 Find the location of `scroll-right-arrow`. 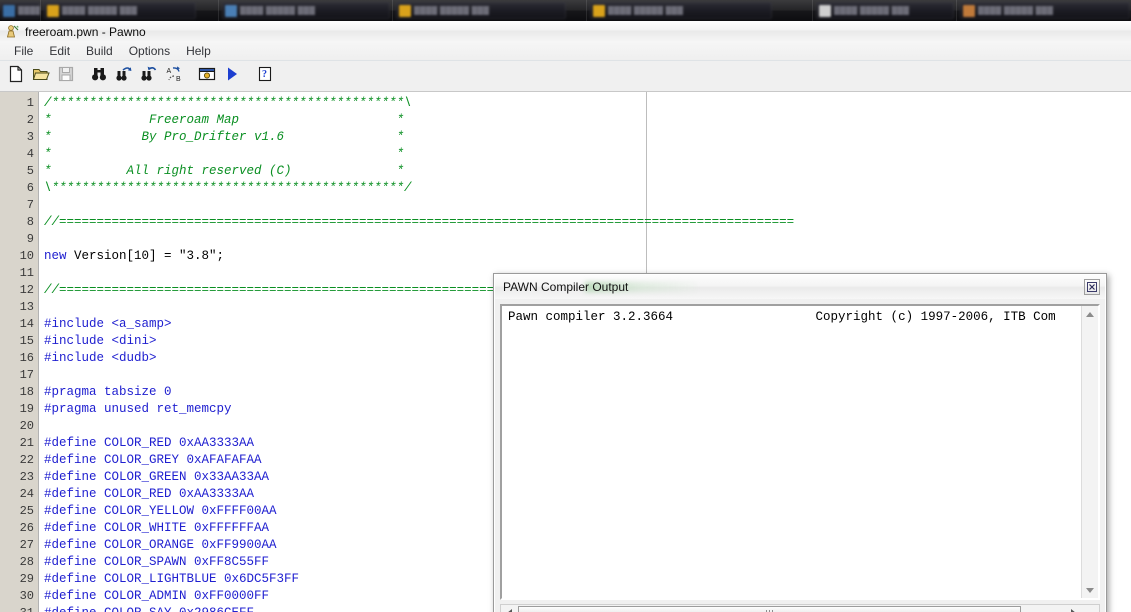

scroll-right-arrow is located at coordinates (1073, 608).